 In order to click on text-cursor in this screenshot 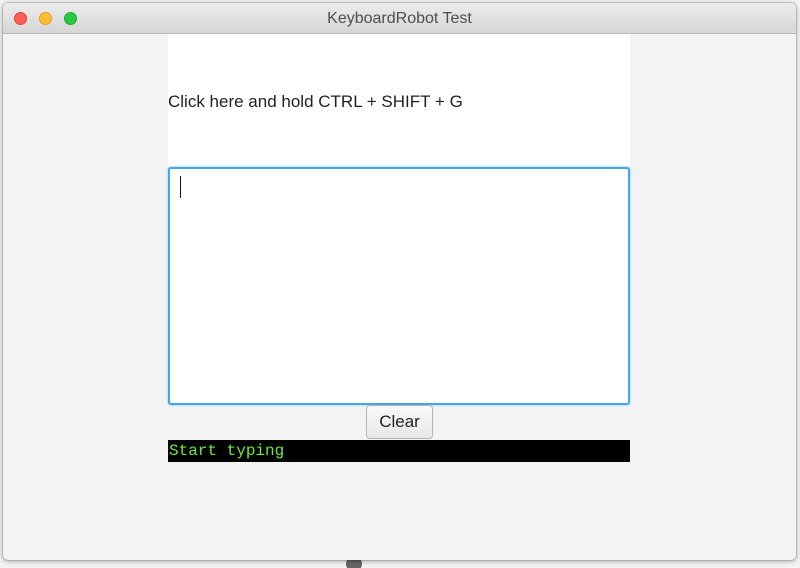, I will do `click(180, 187)`.